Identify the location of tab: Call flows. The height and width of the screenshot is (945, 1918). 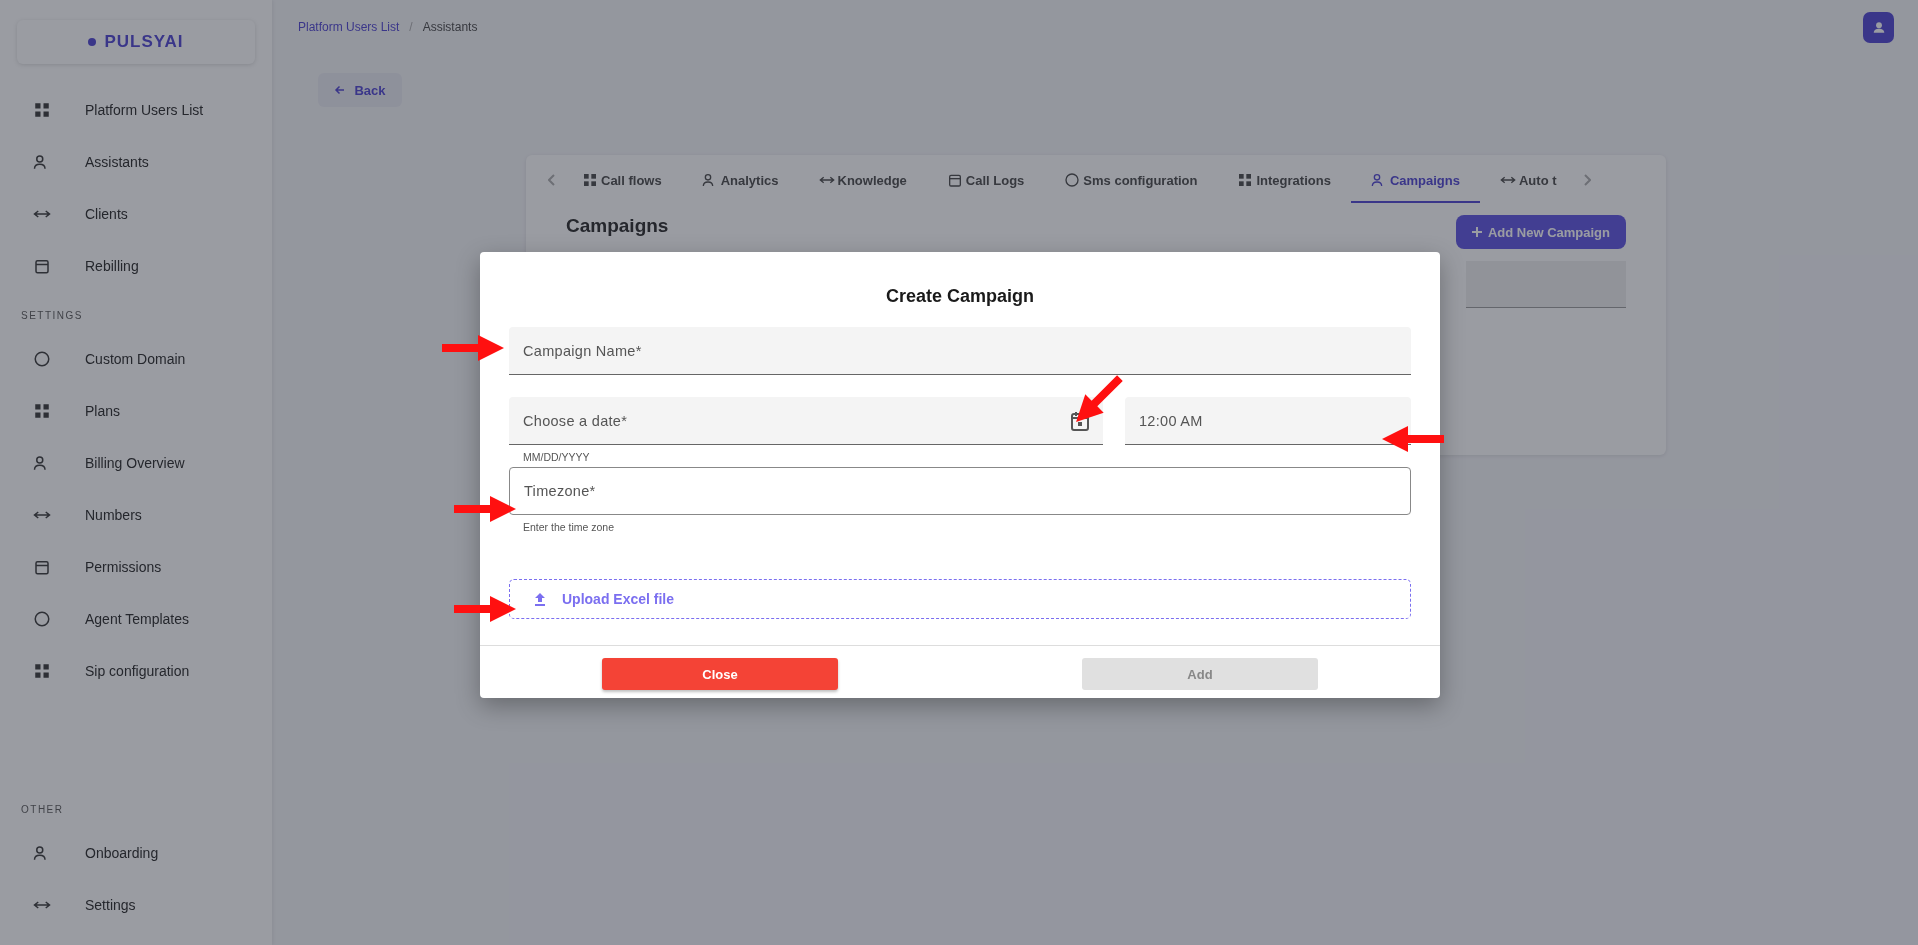
(622, 181).